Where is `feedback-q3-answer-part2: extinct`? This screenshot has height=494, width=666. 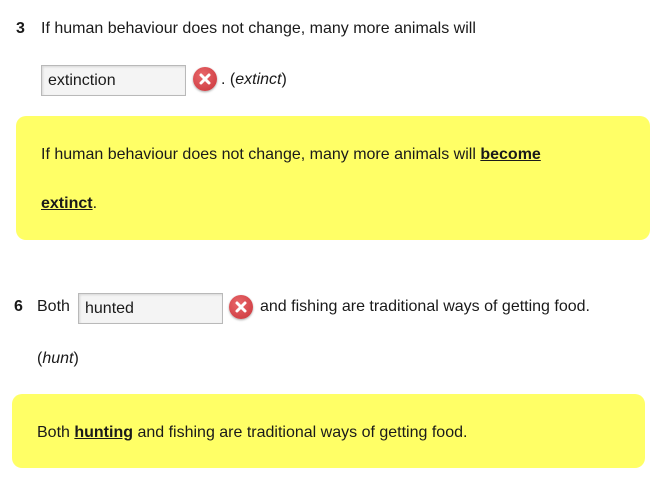 feedback-q3-answer-part2: extinct is located at coordinates (67, 203).